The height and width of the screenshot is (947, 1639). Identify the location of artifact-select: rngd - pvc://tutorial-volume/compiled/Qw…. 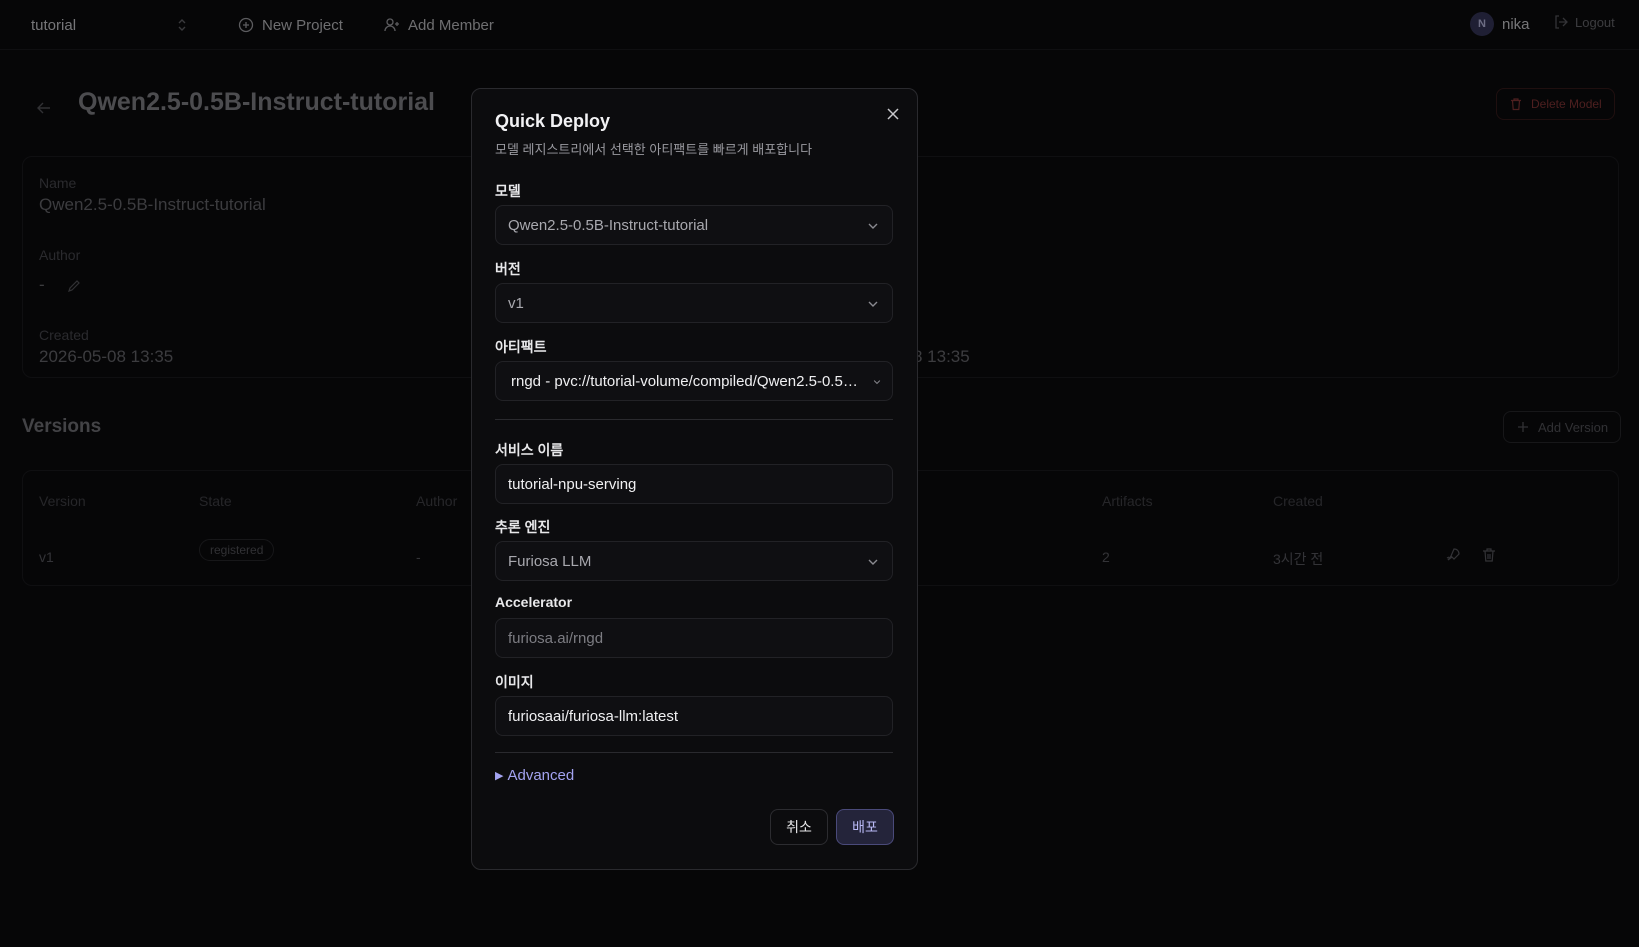
(694, 381).